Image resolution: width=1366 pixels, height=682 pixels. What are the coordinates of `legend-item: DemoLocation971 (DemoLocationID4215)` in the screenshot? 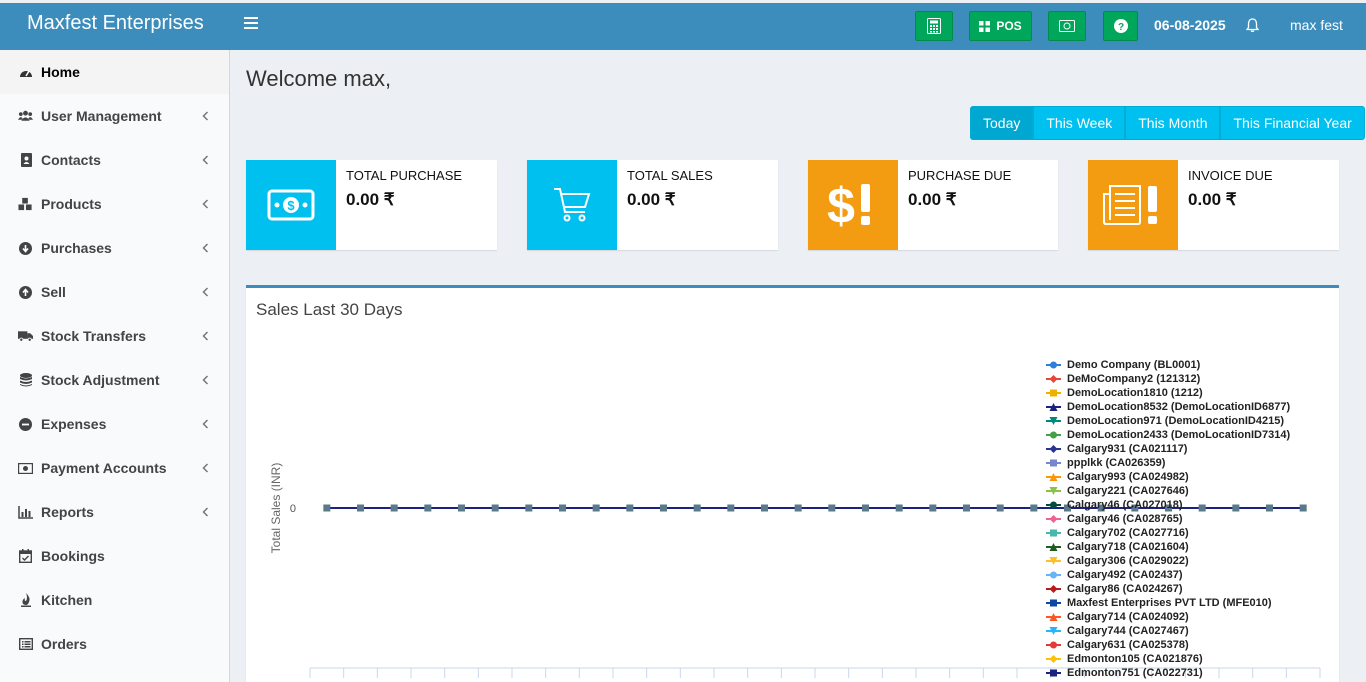 It's located at (1168, 421).